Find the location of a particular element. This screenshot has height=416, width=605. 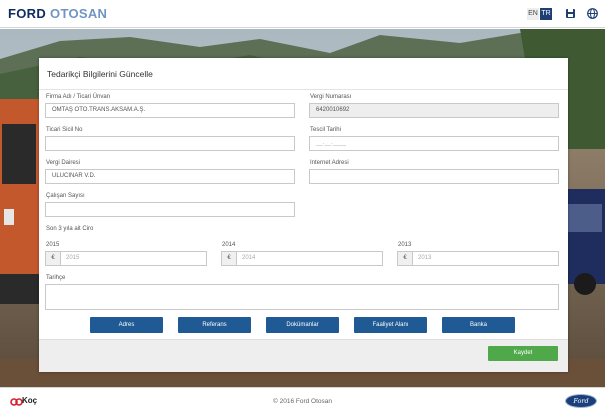

revenue-placeholder: 2013 is located at coordinates (425, 258).